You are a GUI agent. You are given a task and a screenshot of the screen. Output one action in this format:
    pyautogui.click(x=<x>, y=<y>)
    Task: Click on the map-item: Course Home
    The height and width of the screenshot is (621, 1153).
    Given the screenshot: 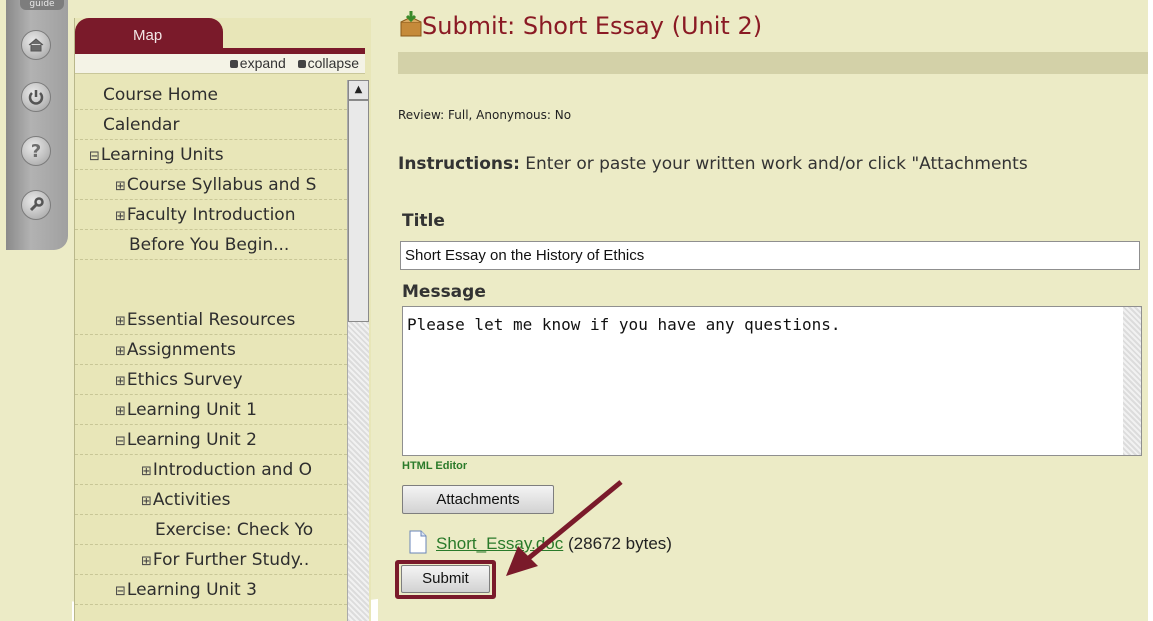 What is the action you would take?
    pyautogui.click(x=211, y=95)
    